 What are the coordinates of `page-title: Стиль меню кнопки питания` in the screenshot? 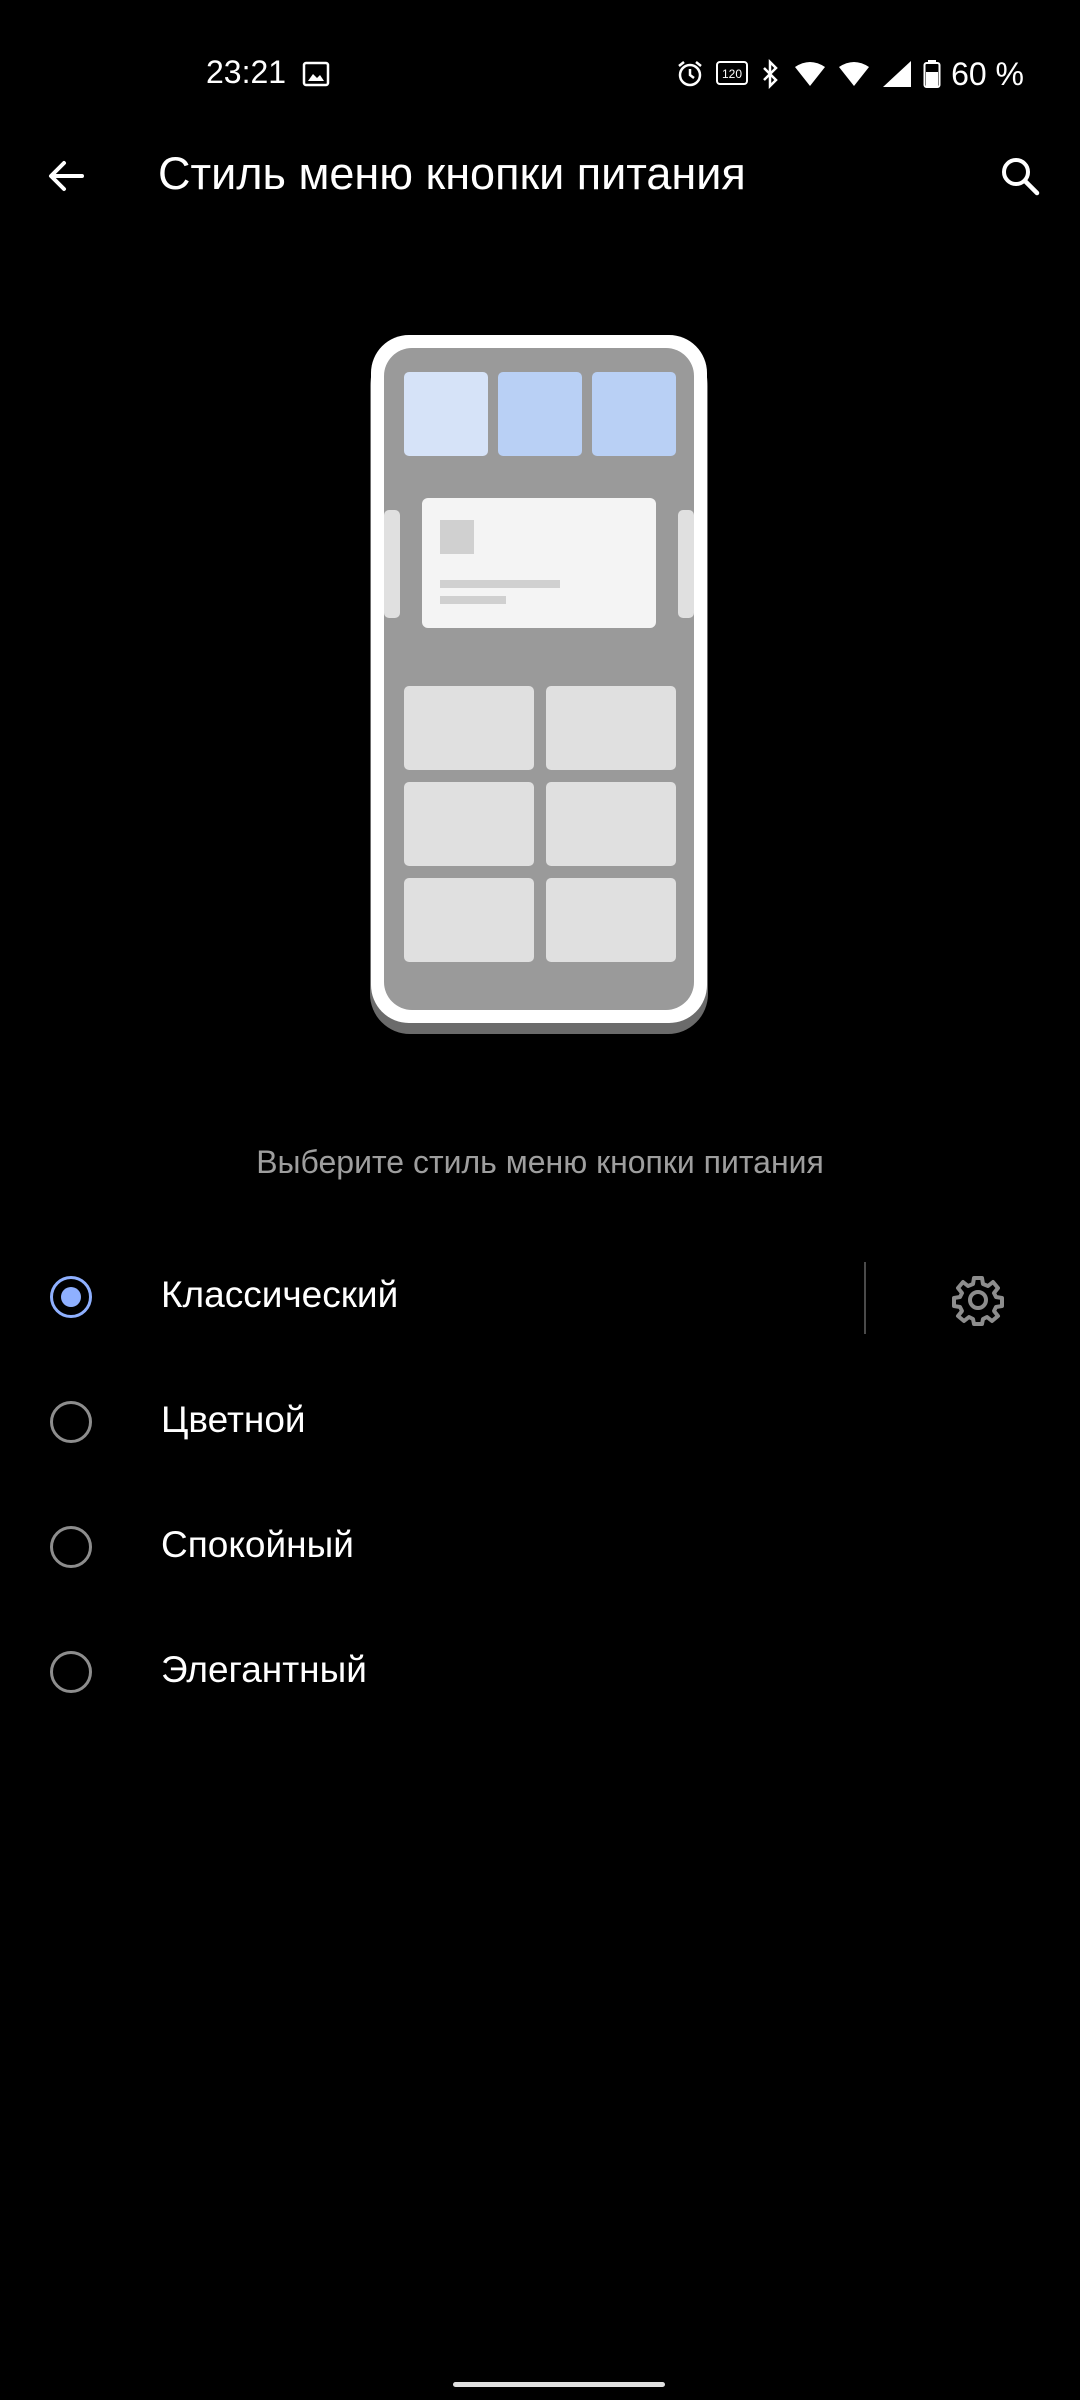 It's located at (452, 173).